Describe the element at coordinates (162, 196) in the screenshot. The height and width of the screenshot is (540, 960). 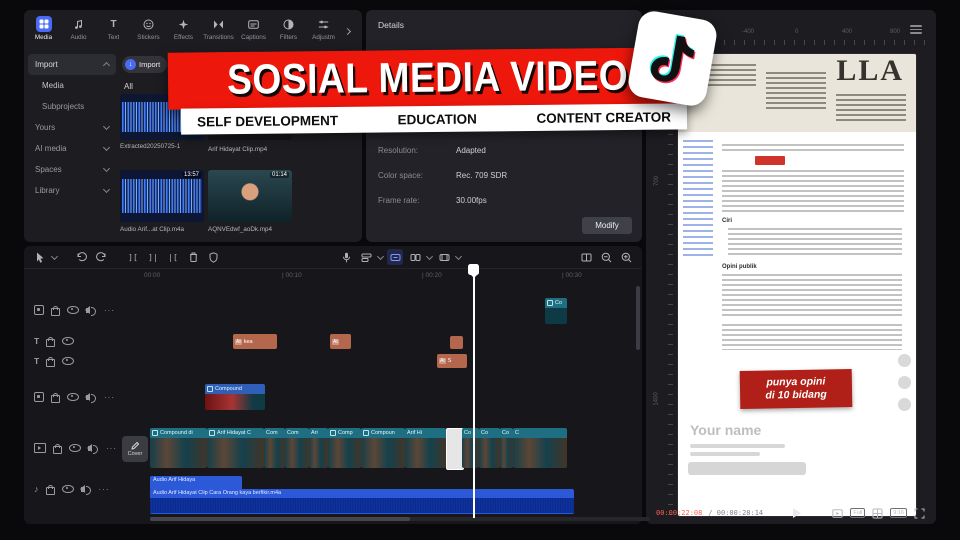
I see `media-thumbnail-audio-full: 13:57` at that location.